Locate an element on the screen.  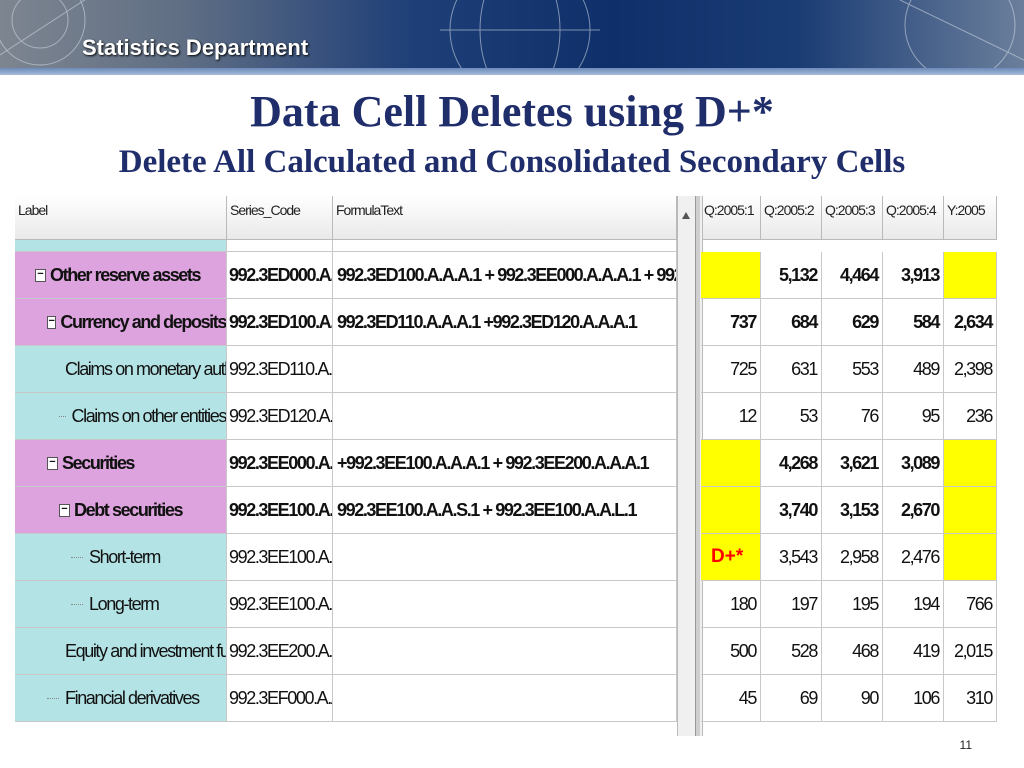
series-code-cell: 992.3ED110.A.A.A.1 is located at coordinates (280, 369).